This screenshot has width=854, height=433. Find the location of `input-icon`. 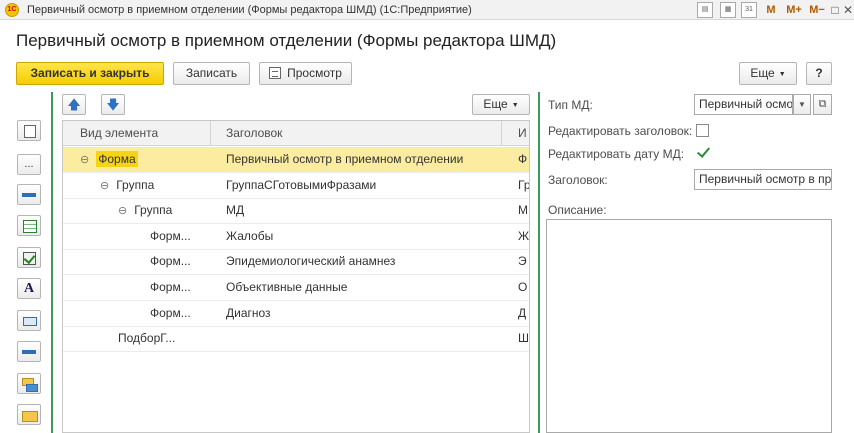

input-icon is located at coordinates (29, 351).